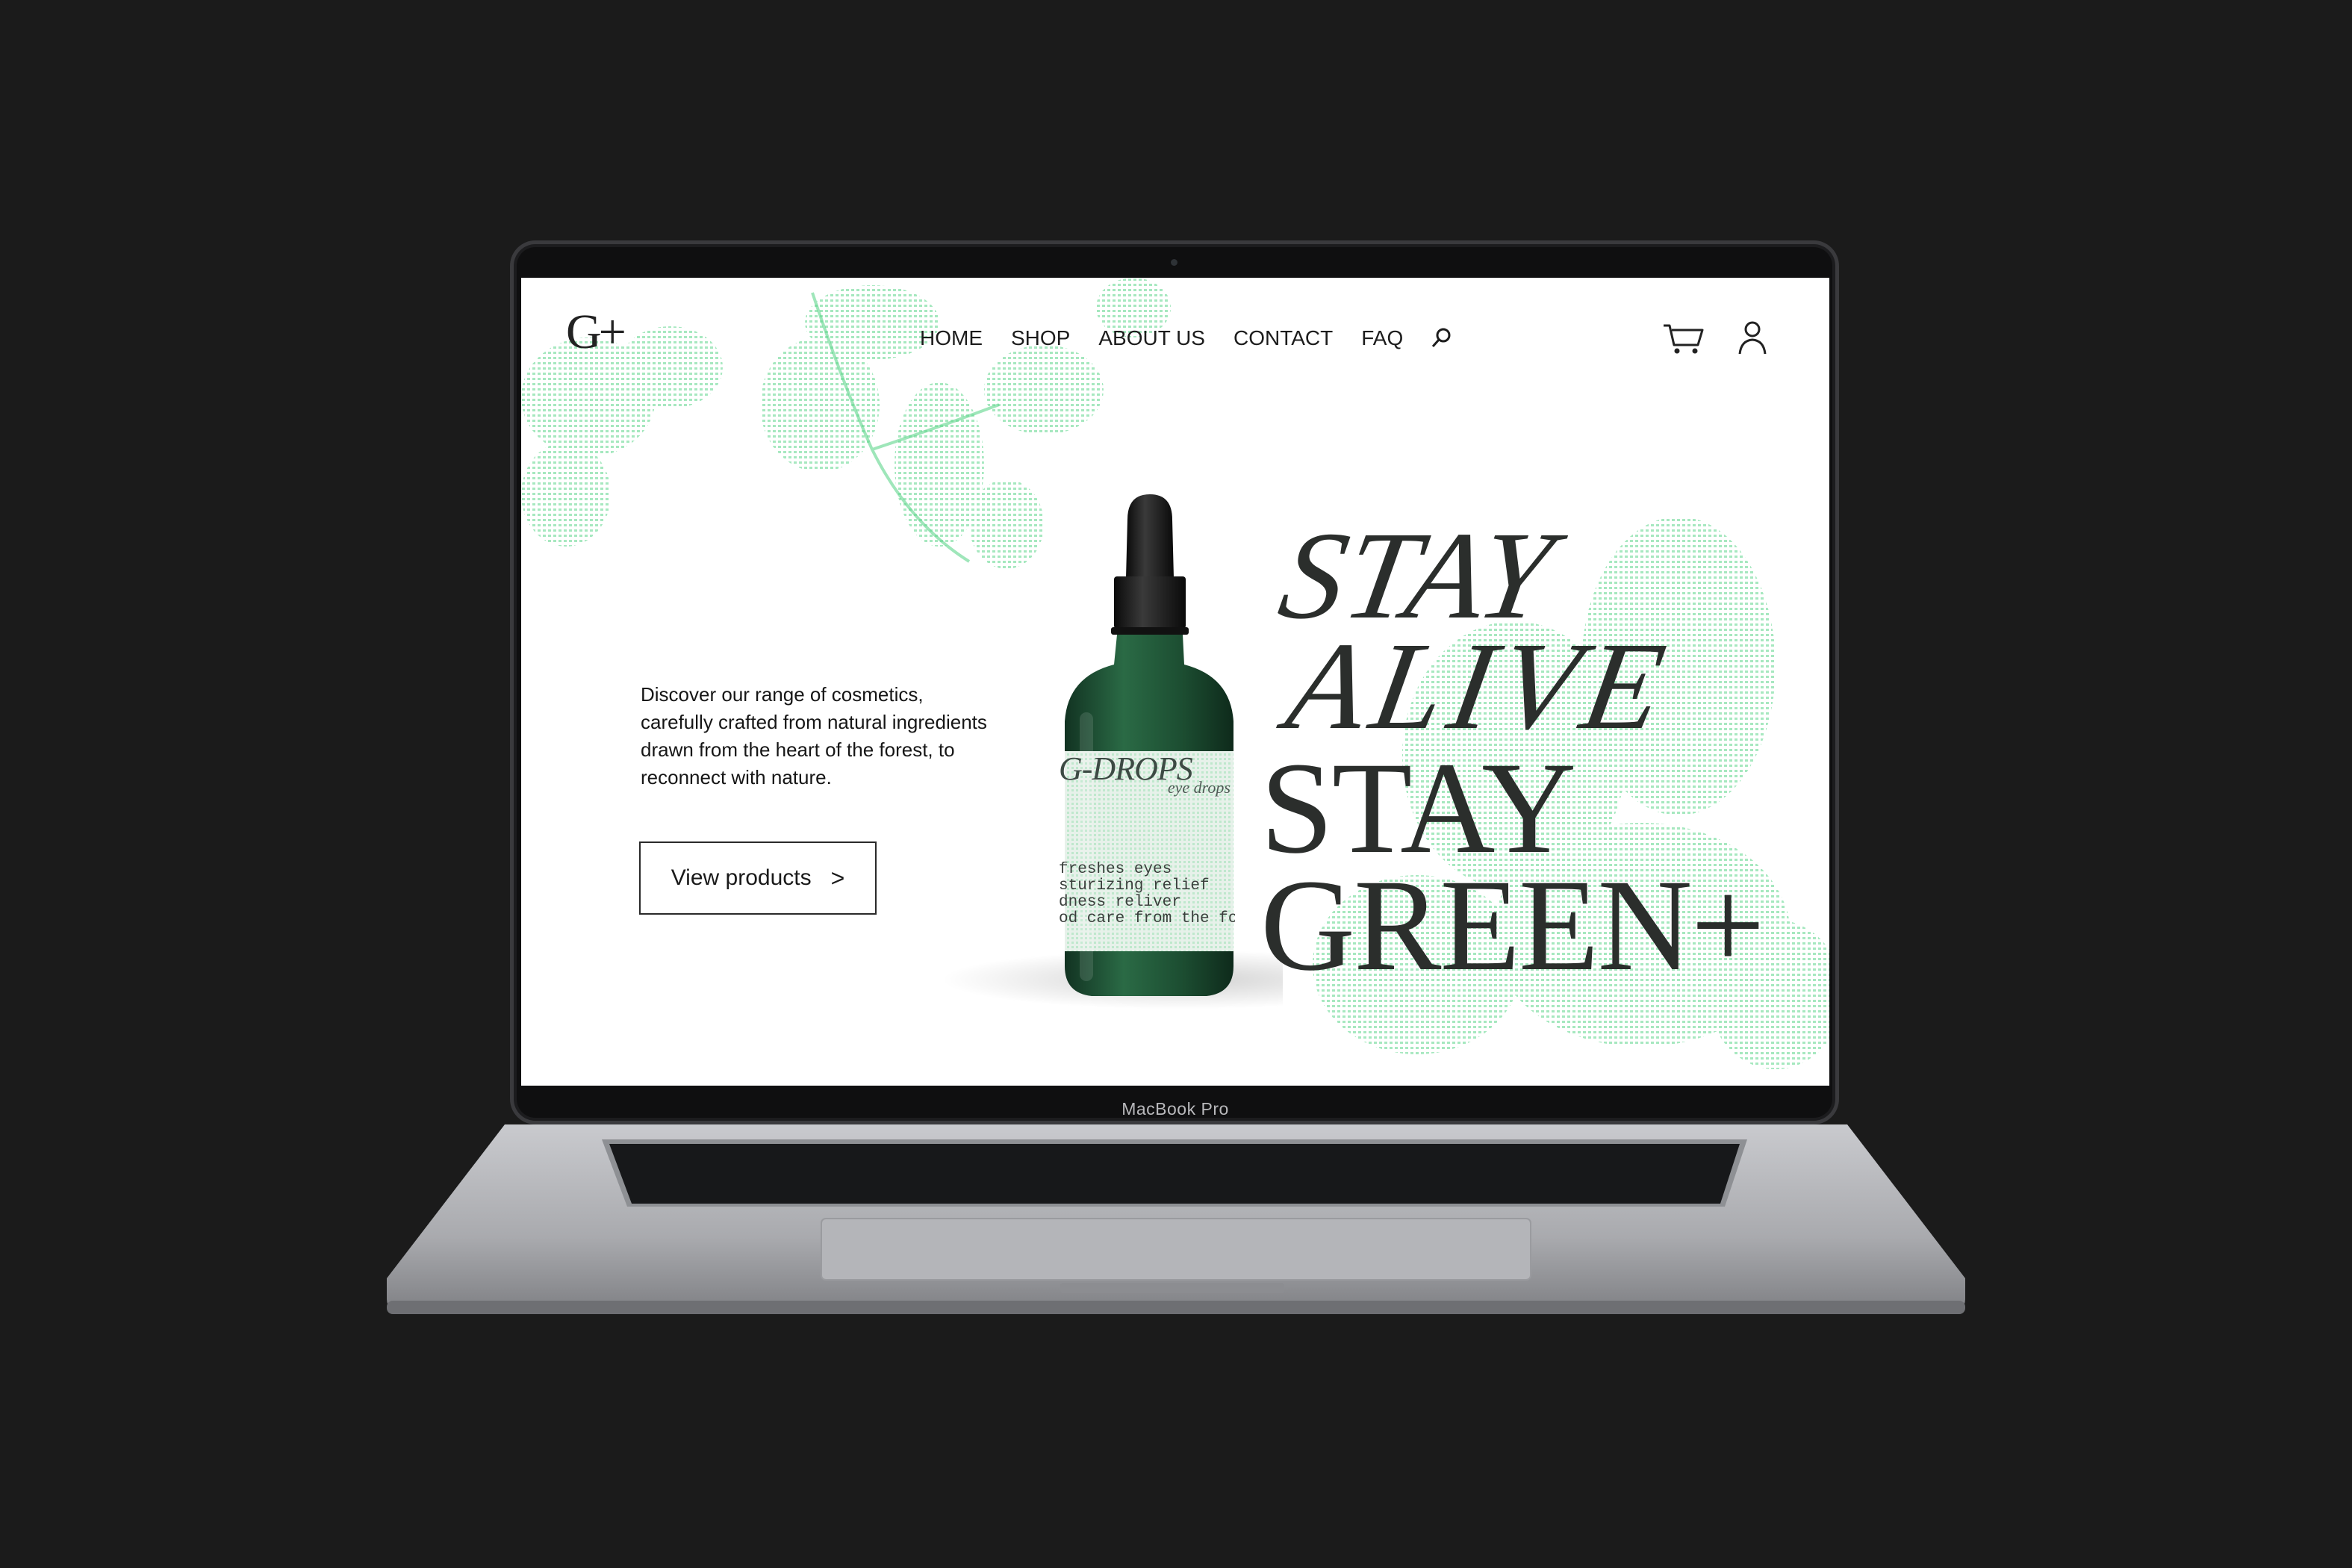 The height and width of the screenshot is (1568, 2352). I want to click on laptop-base, so click(1176, 1219).